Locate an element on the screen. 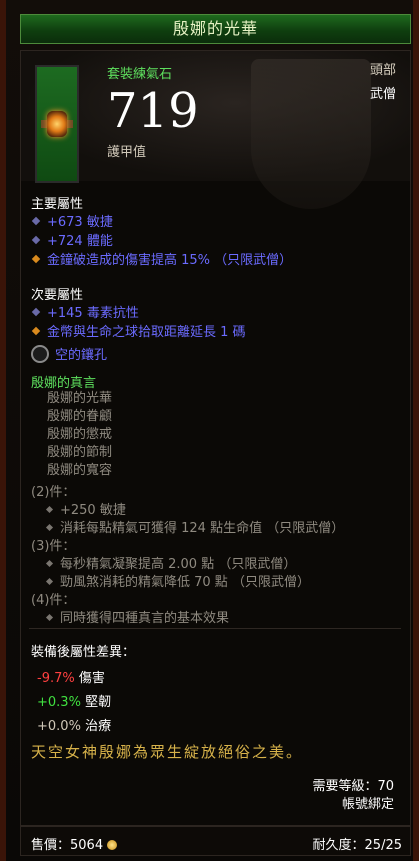 The width and height of the screenshot is (419, 861). armor-shield-icon is located at coordinates (311, 134).